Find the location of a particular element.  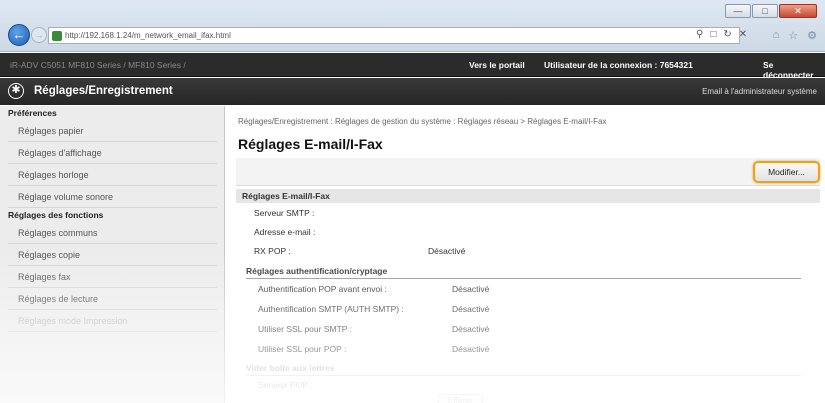

refresh-icon: ↻ is located at coordinates (727, 34).